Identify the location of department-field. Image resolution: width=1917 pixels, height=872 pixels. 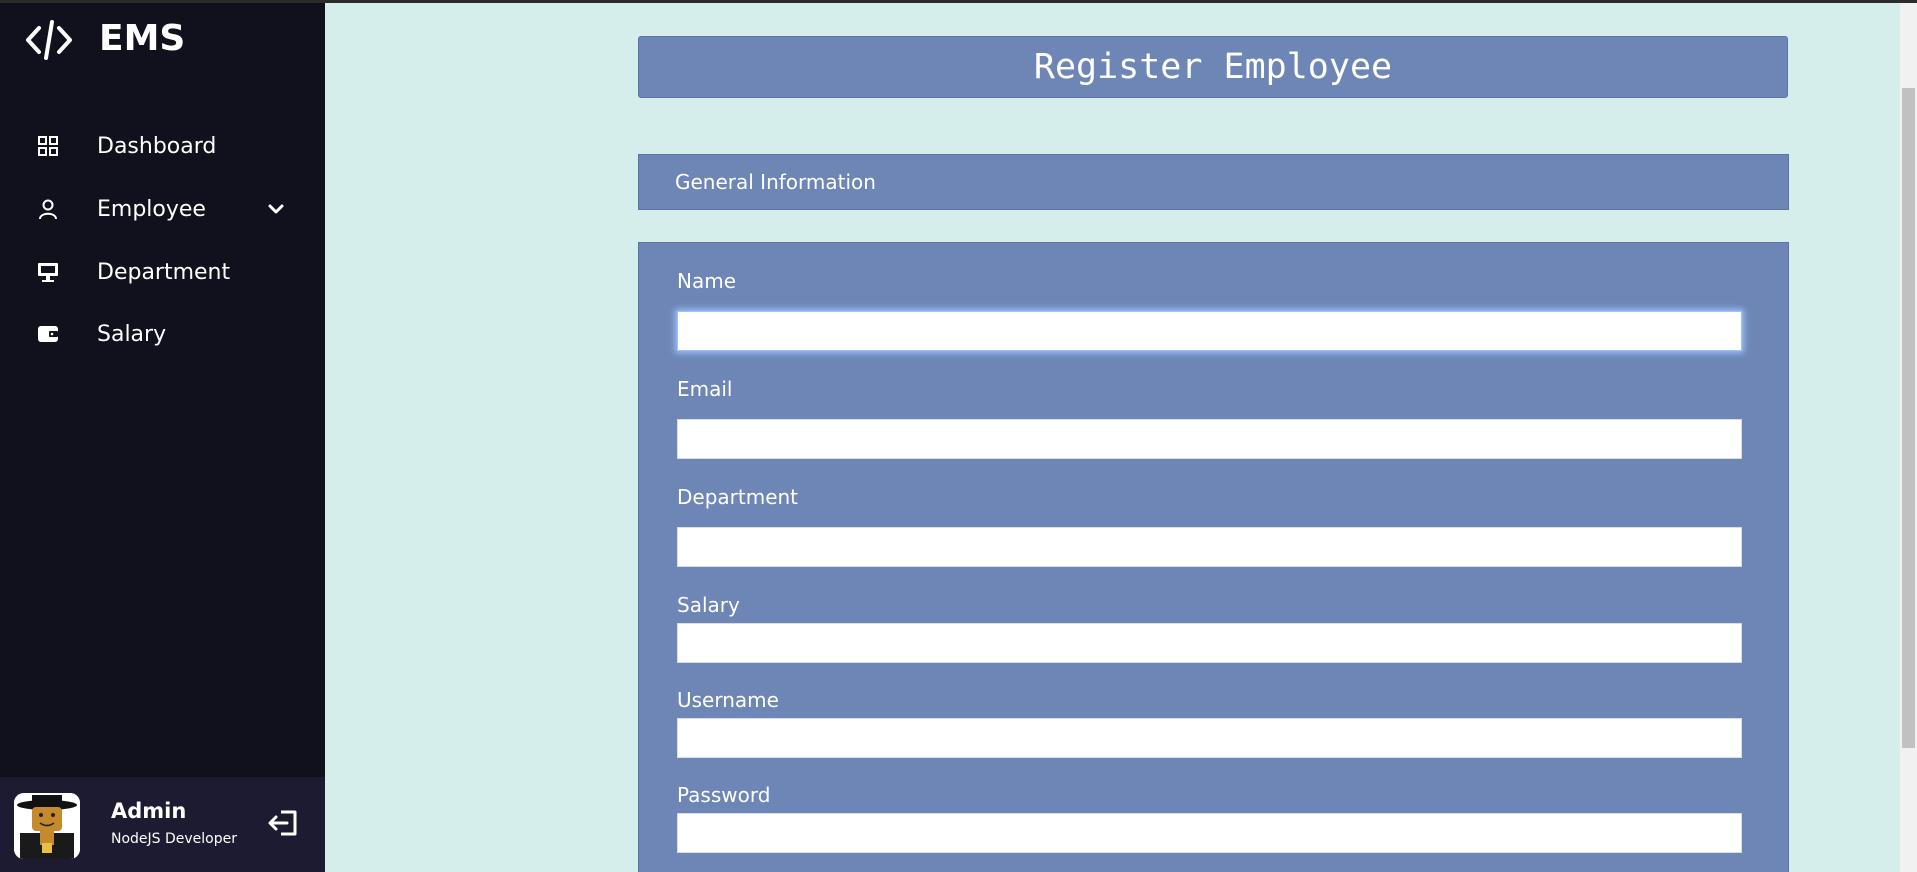
(1209, 547).